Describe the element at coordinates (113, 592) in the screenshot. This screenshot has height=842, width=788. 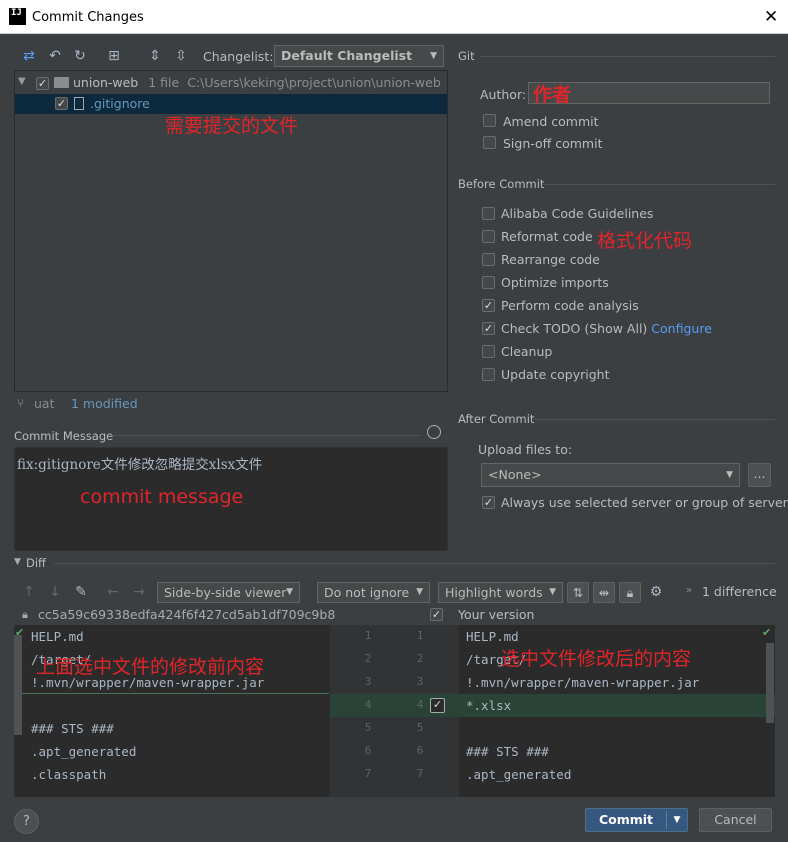
I see `back-icon: ←` at that location.